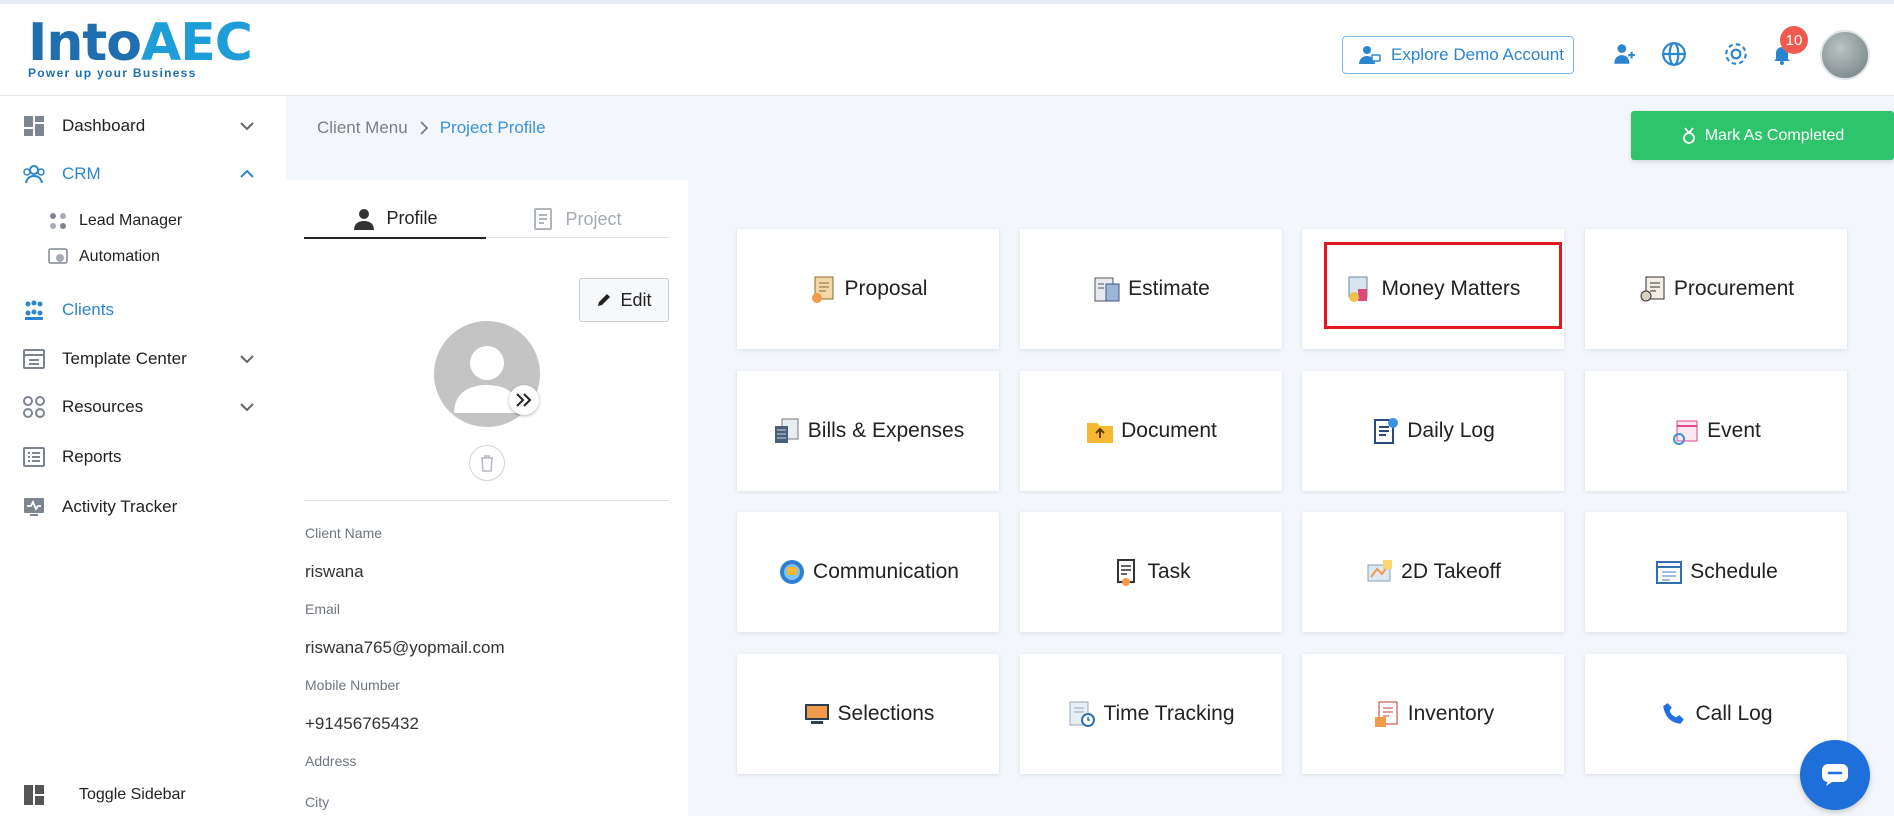 The image size is (1894, 816). Describe the element at coordinates (543, 219) in the screenshot. I see `project-icon` at that location.